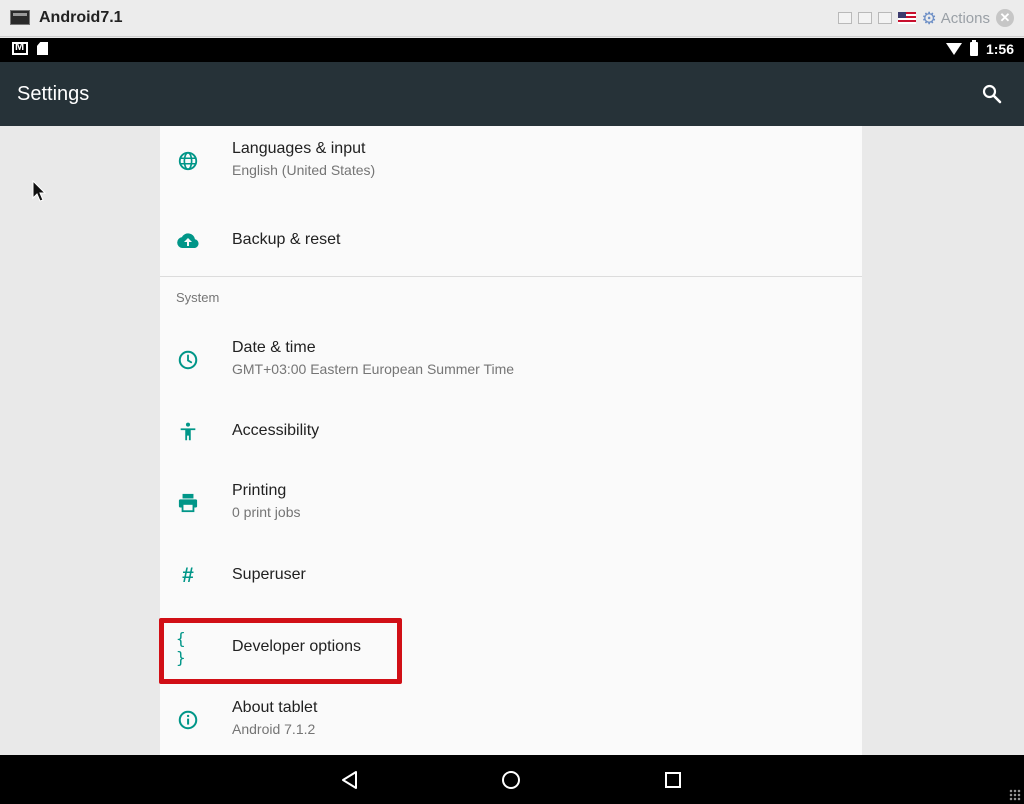 This screenshot has width=1024, height=804. I want to click on window-title: Android7.1, so click(81, 17).